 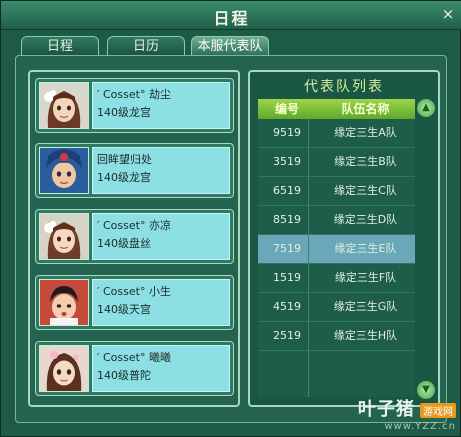 What do you see at coordinates (161, 105) in the screenshot?
I see `member-info: ′ Cosset° 劫尘 140级龙宫` at bounding box center [161, 105].